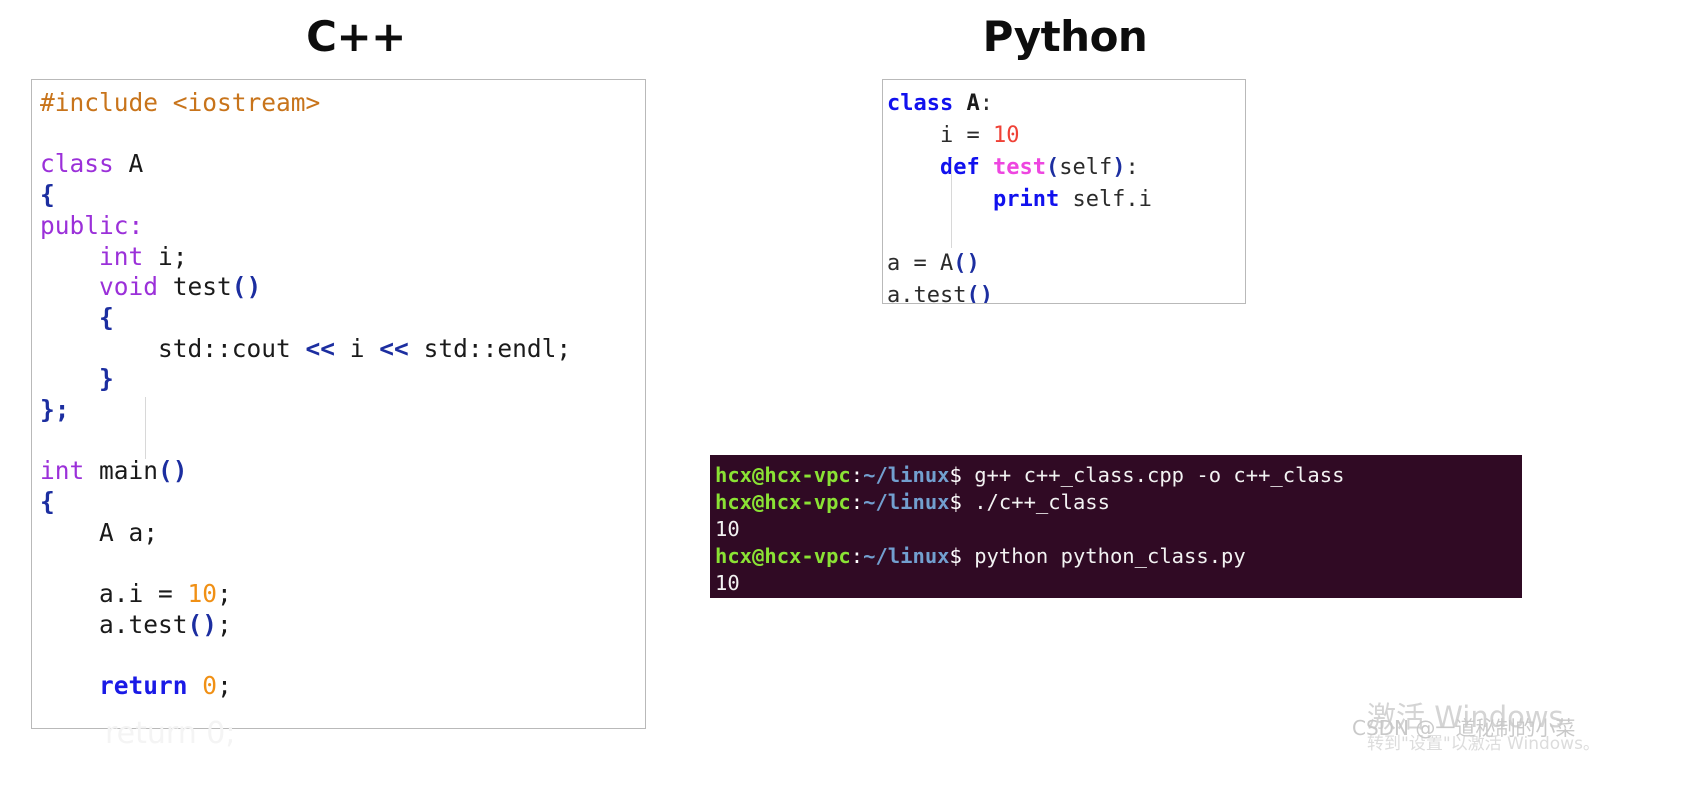 The image size is (1699, 805). I want to click on code-token: print, so click(1026, 199).